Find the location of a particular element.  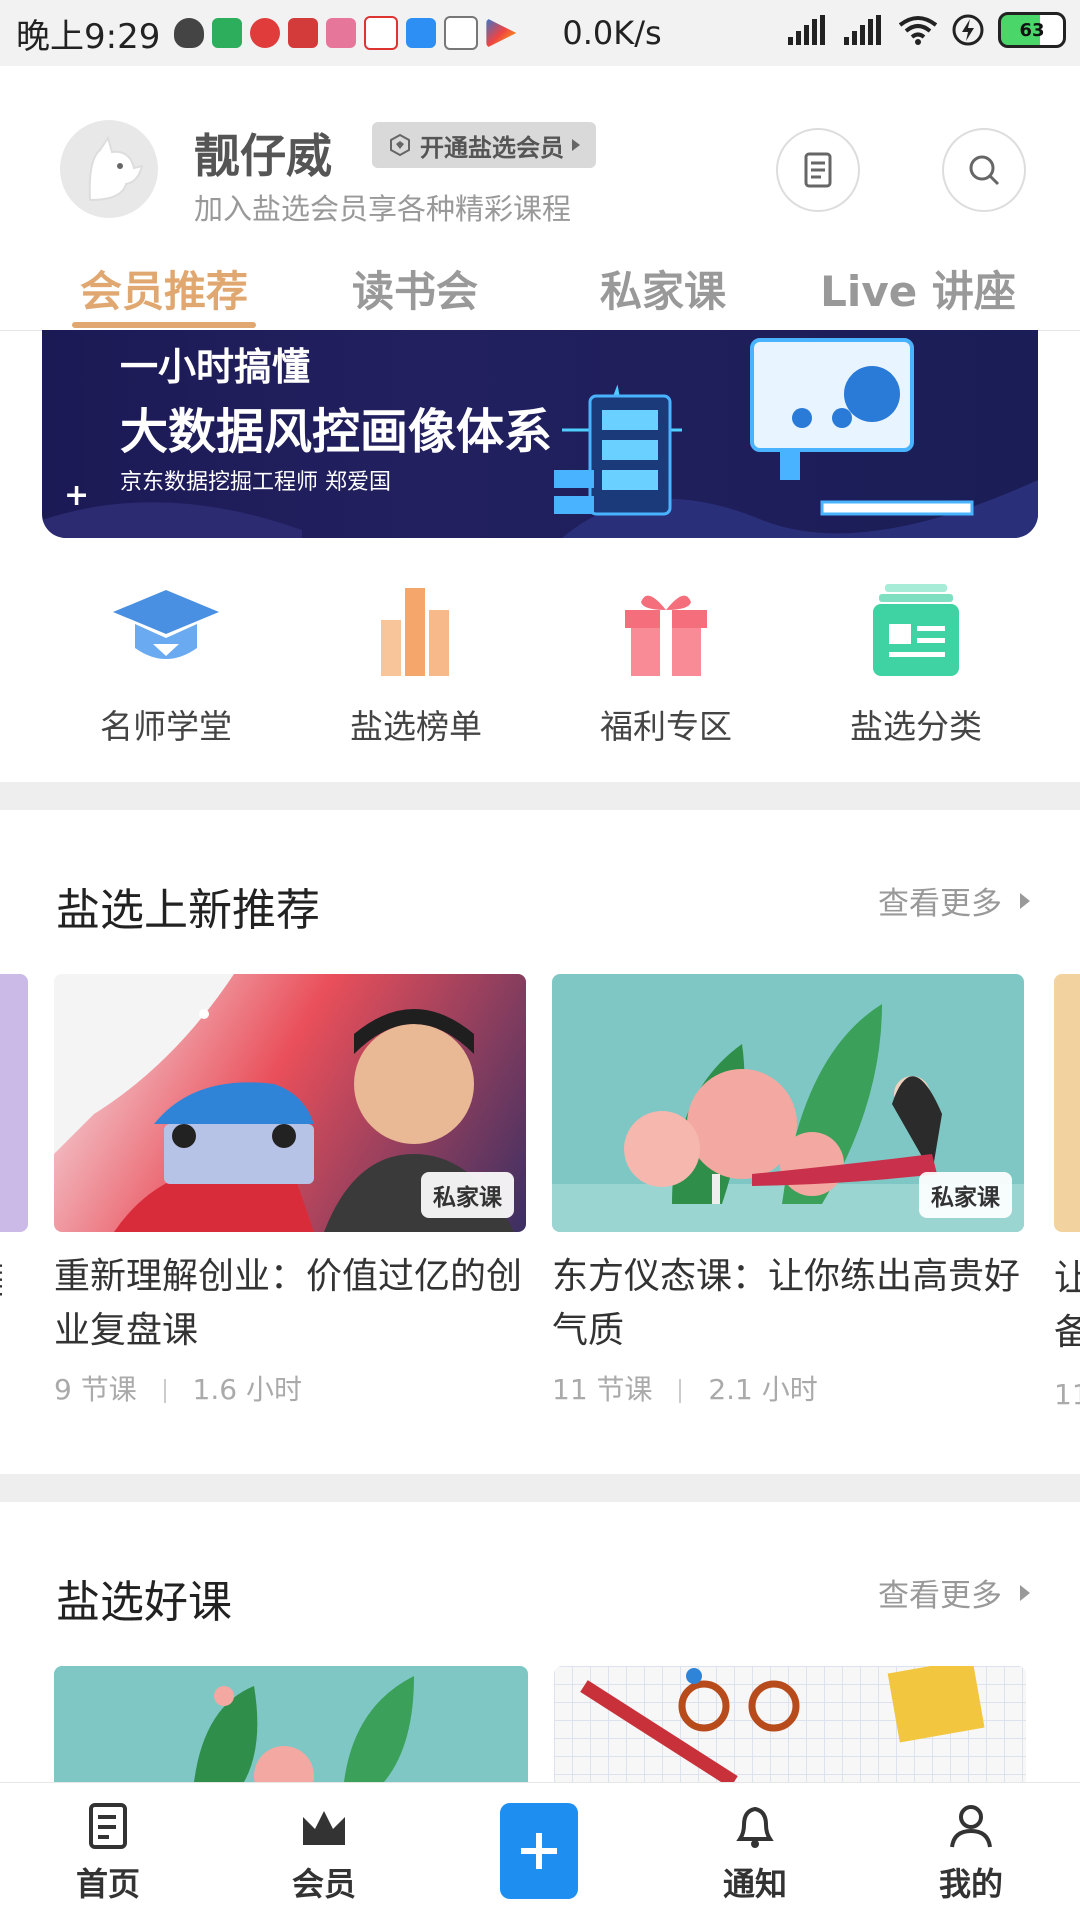

tab-live-lecture: Live 讲座 is located at coordinates (918, 294).